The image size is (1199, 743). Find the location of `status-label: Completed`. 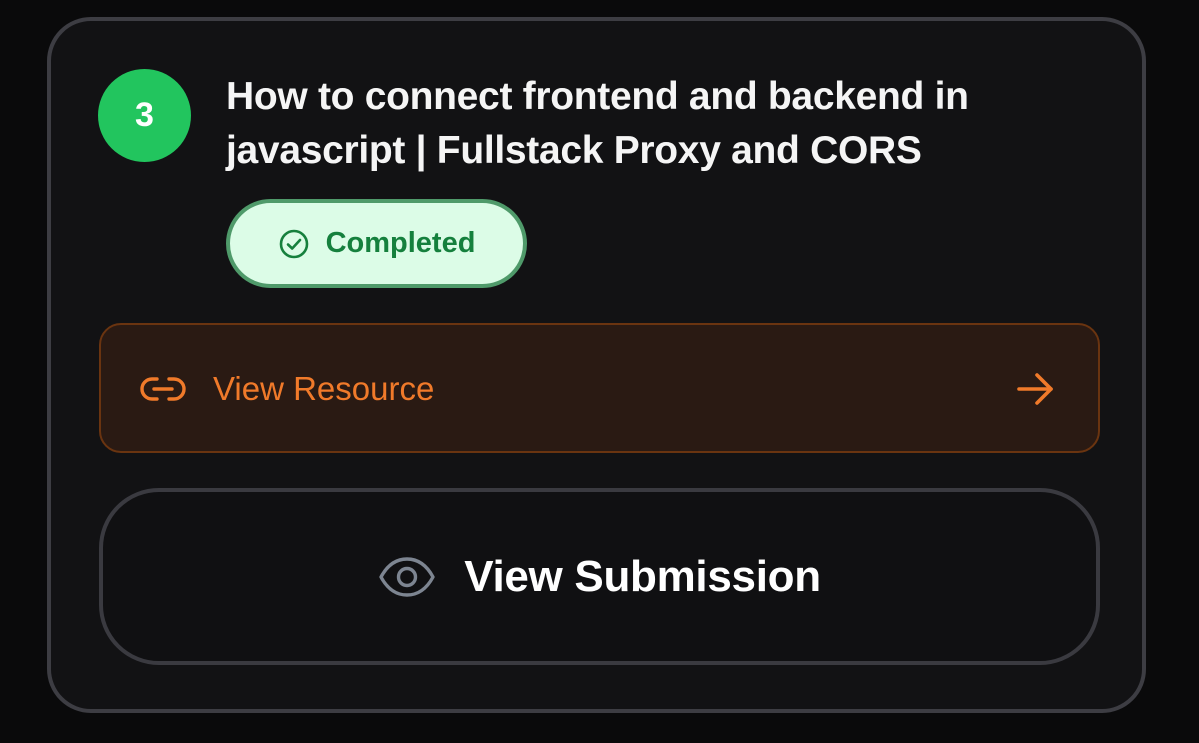

status-label: Completed is located at coordinates (400, 243).